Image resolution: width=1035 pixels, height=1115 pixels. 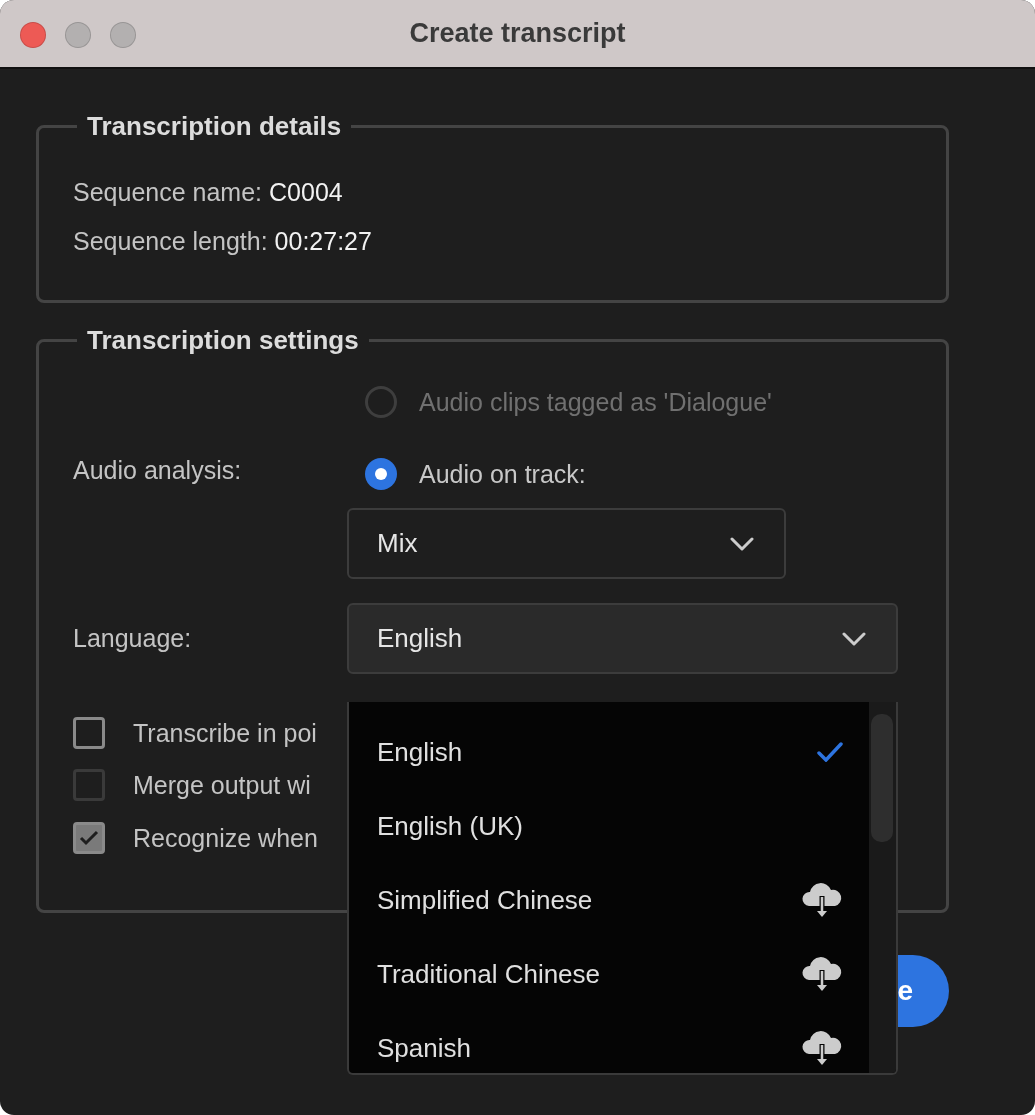 I want to click on language-option: English (UK), so click(x=609, y=826).